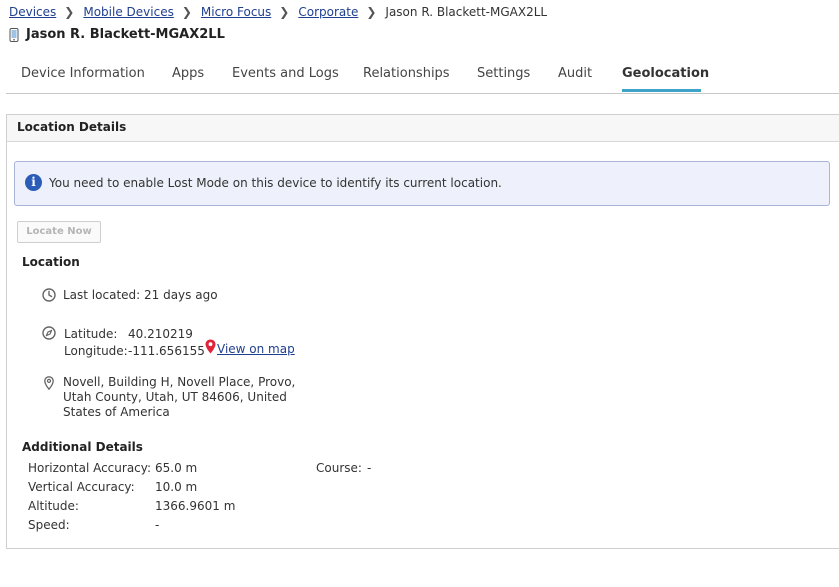 The width and height of the screenshot is (839, 587). I want to click on map-pin-icon, so click(210, 346).